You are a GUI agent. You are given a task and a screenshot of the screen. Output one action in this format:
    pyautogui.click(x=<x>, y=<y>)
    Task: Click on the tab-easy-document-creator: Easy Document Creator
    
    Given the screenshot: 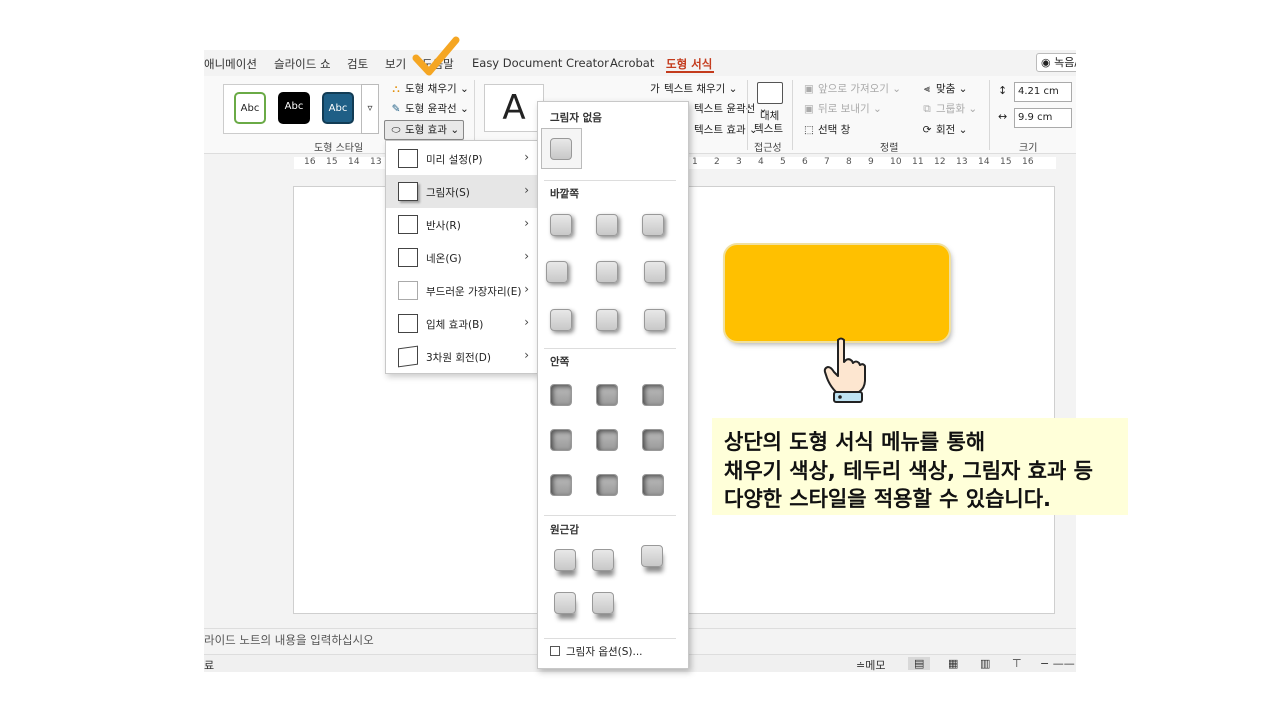 What is the action you would take?
    pyautogui.click(x=540, y=63)
    